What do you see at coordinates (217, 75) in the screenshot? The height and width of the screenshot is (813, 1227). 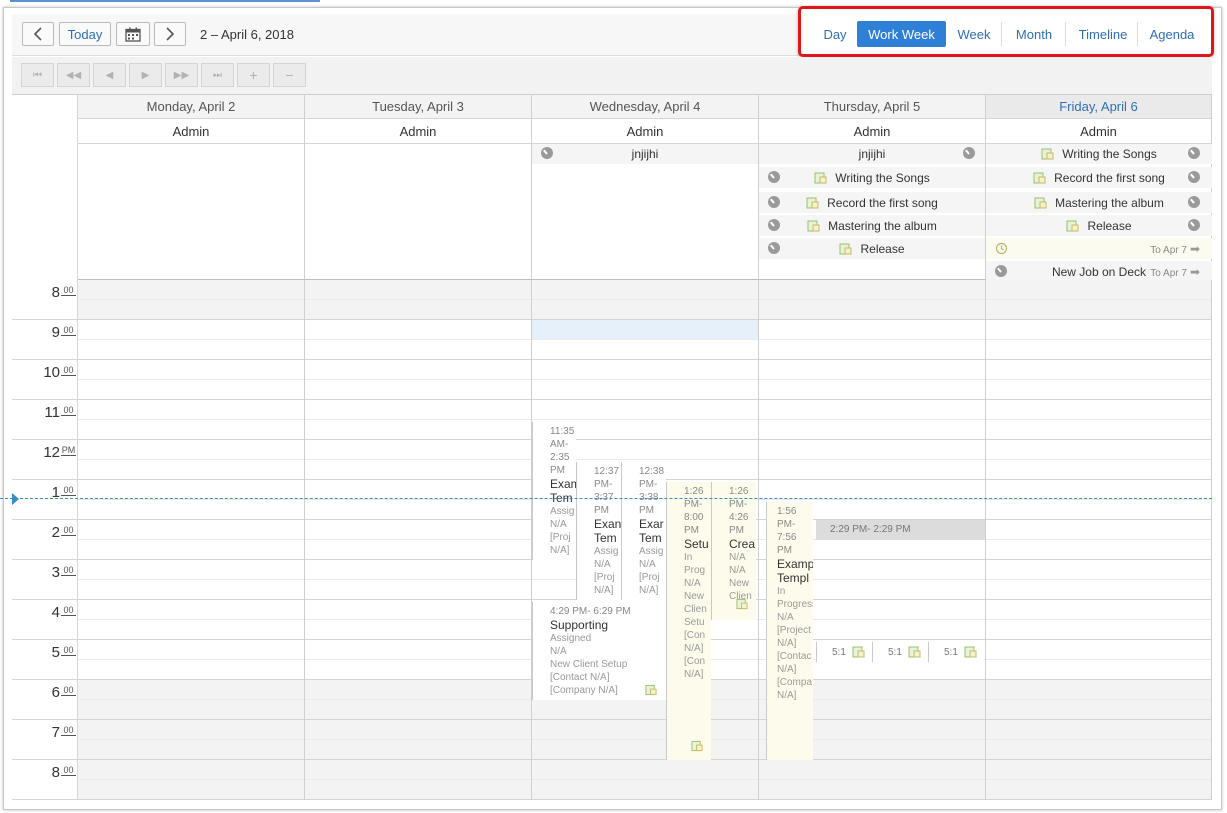 I see `last-button: ⏭` at bounding box center [217, 75].